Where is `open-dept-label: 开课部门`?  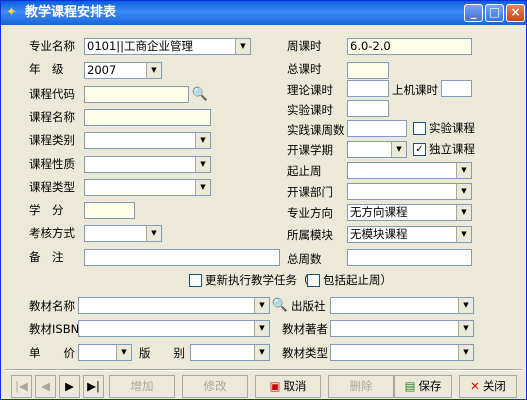
open-dept-label: 开课部门 is located at coordinates (310, 192).